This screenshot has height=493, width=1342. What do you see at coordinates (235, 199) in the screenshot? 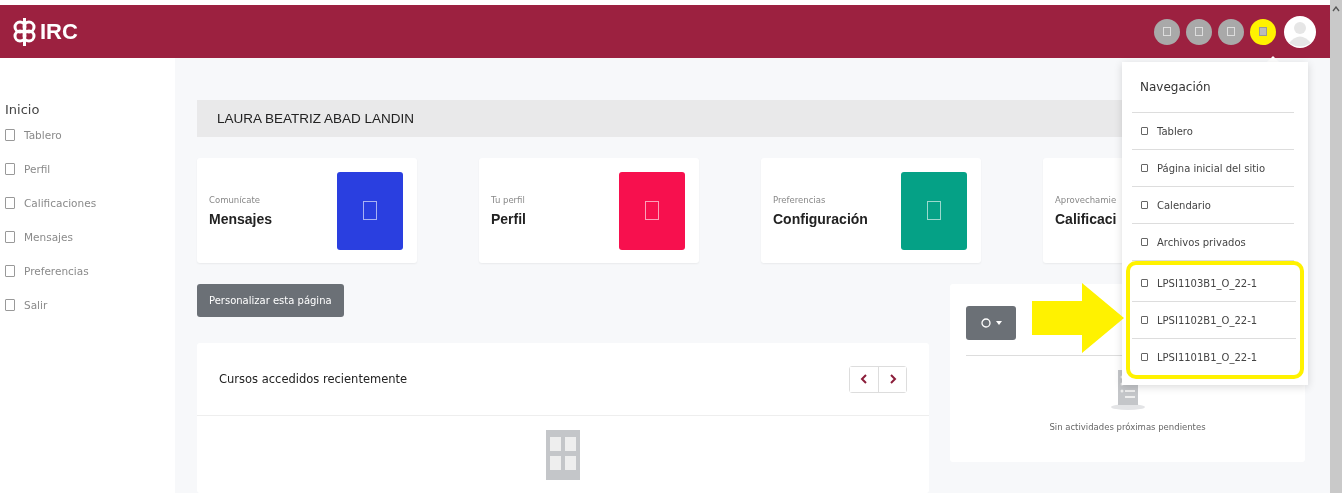
I see `card-caption: Comunícate` at bounding box center [235, 199].